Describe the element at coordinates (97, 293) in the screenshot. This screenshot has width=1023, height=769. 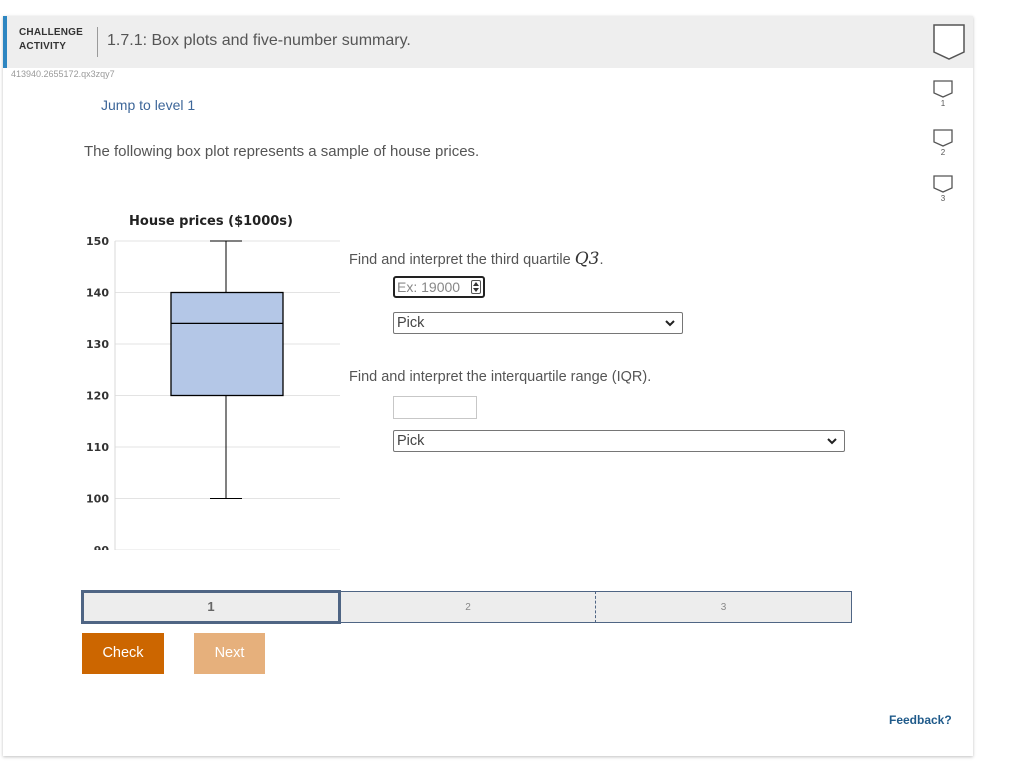
I see `y-tick-label: 140` at that location.